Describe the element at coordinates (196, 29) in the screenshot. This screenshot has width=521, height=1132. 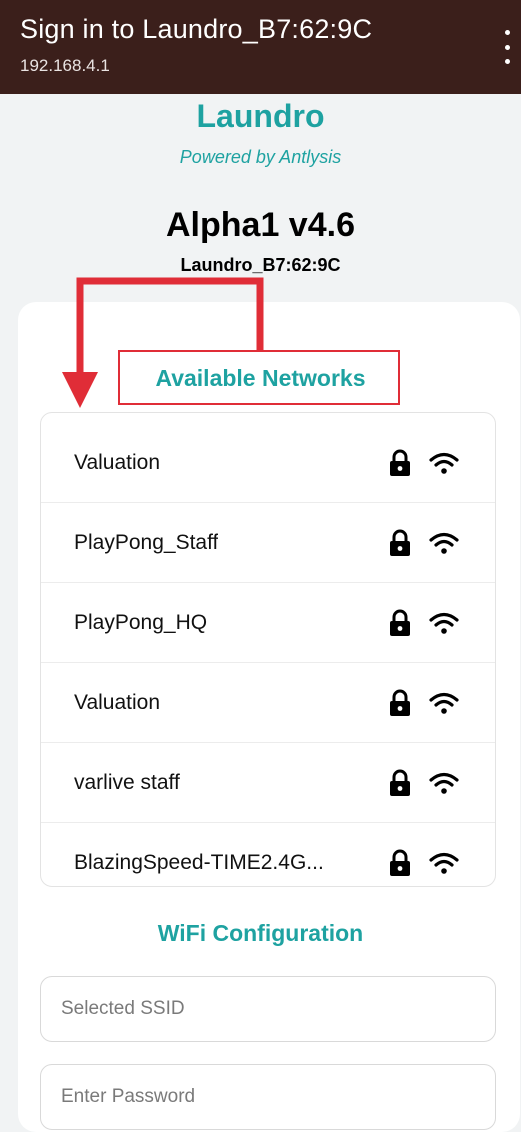
I see `window-title: Sign in to Laundro_B7:62:9C` at that location.